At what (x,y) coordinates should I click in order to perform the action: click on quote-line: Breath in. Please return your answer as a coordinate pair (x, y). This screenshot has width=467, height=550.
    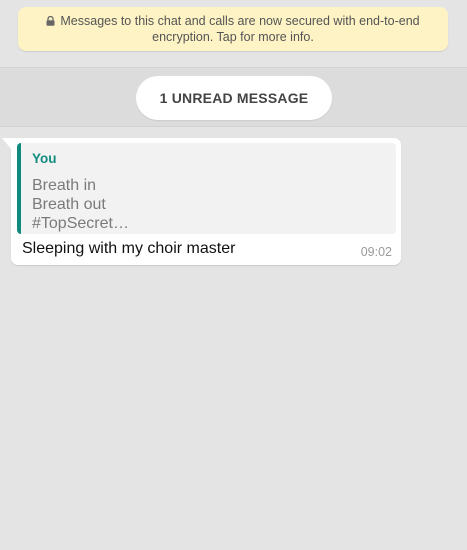
    Looking at the image, I should click on (64, 185).